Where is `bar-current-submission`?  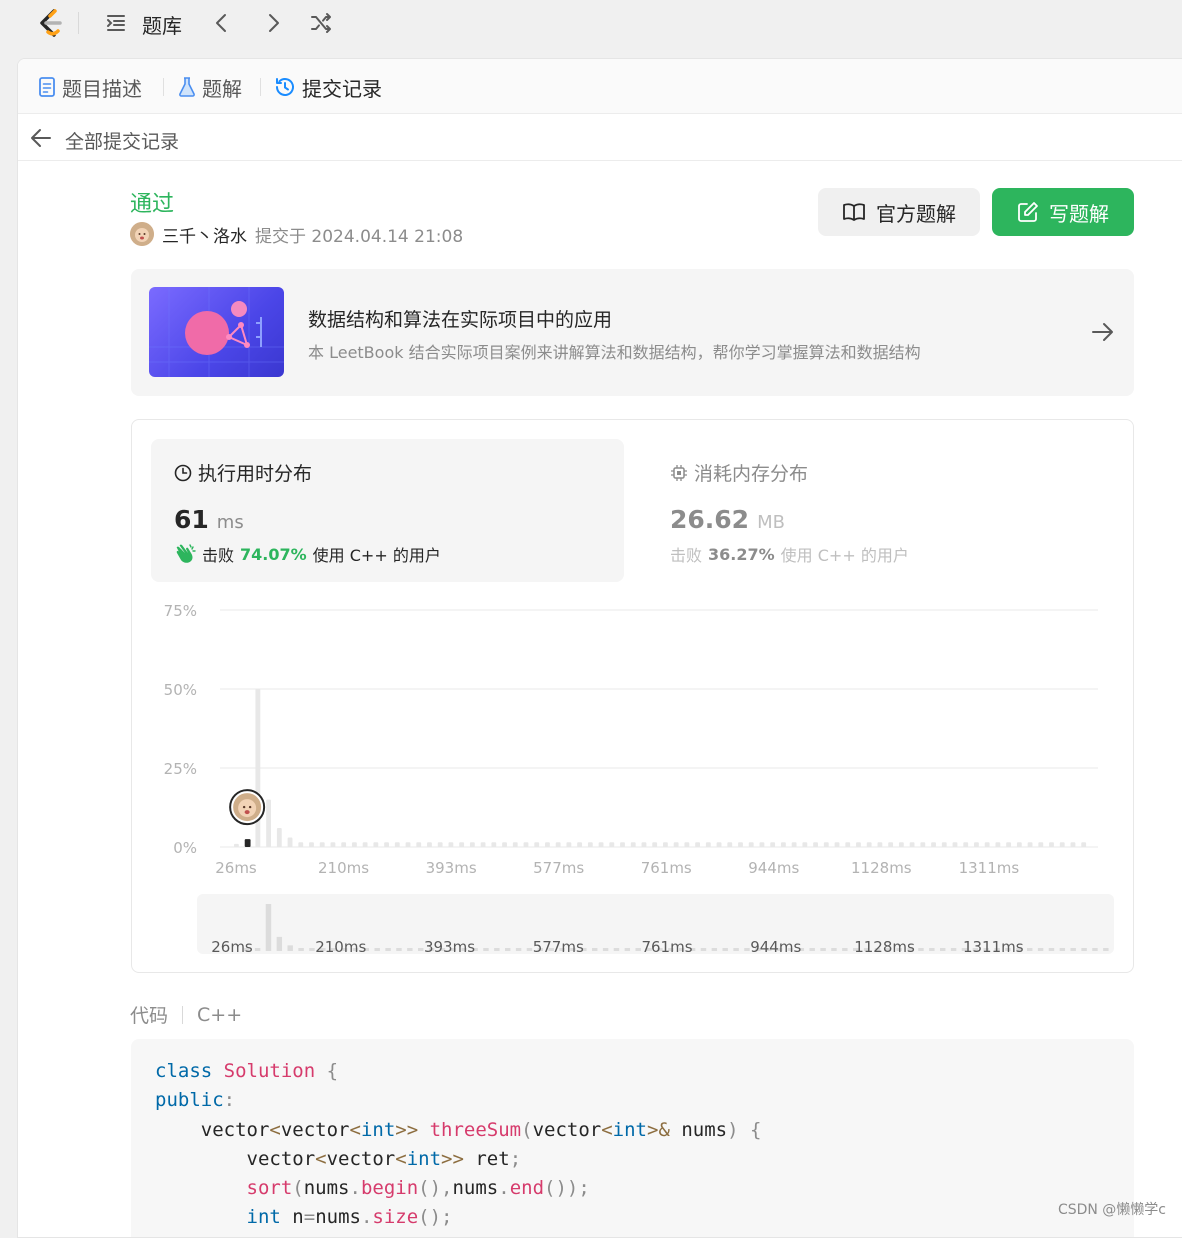 bar-current-submission is located at coordinates (248, 843).